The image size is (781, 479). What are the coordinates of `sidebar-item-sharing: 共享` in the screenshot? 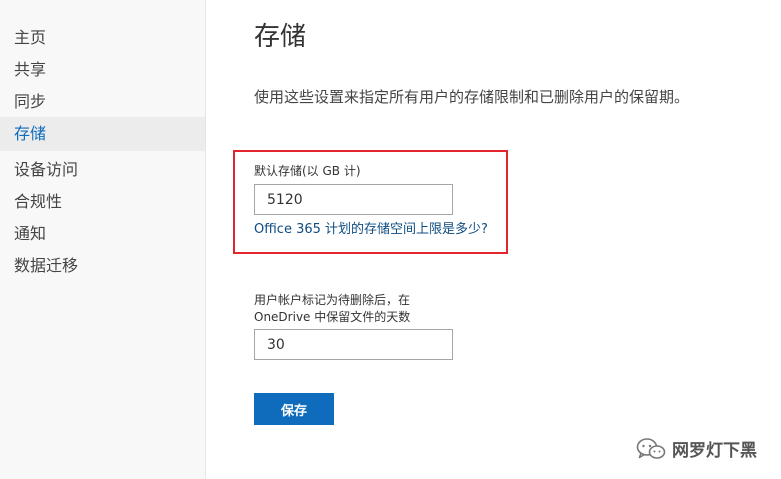 It's located at (102, 70).